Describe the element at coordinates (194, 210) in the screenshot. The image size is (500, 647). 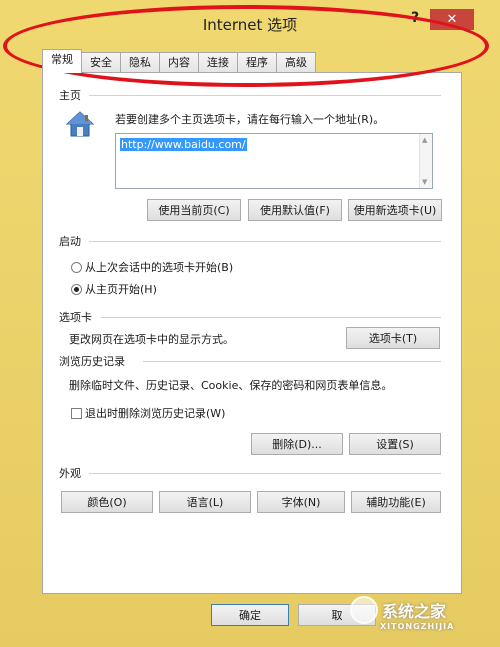
I see `use-current-button: 使用当前页(C)` at that location.